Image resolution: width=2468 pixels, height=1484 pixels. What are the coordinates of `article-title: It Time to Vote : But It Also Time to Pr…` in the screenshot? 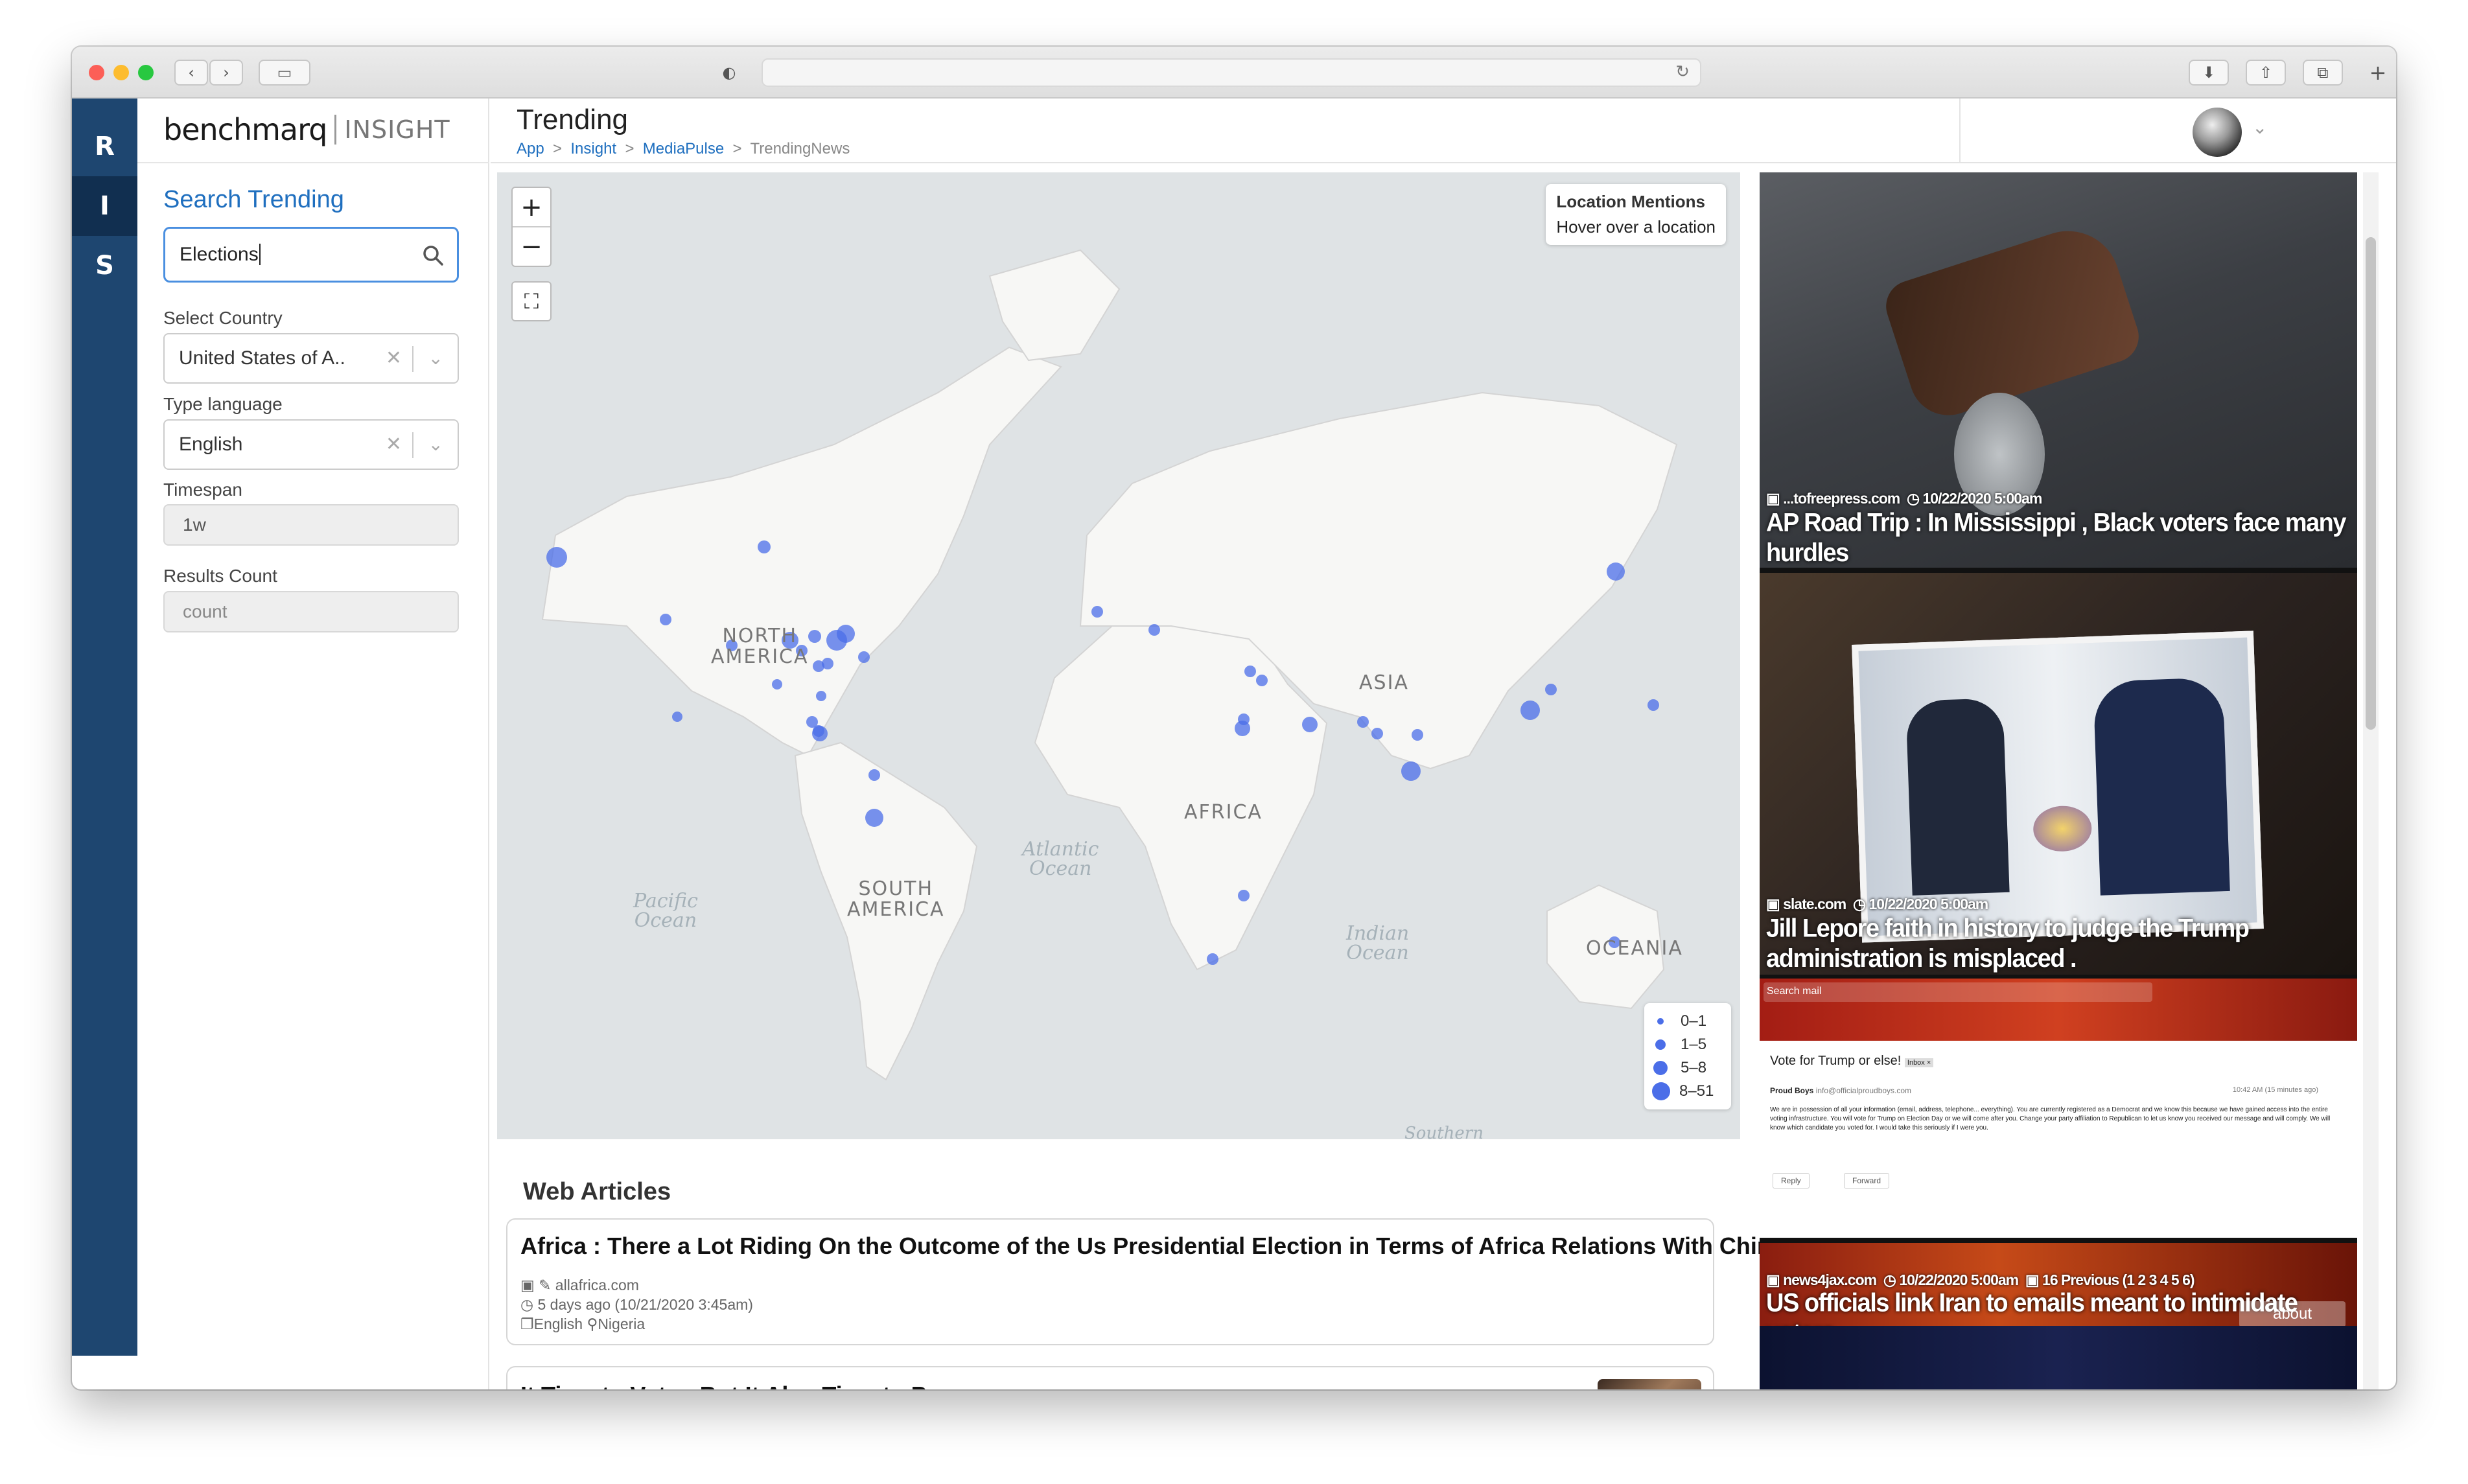 It's located at (741, 1386).